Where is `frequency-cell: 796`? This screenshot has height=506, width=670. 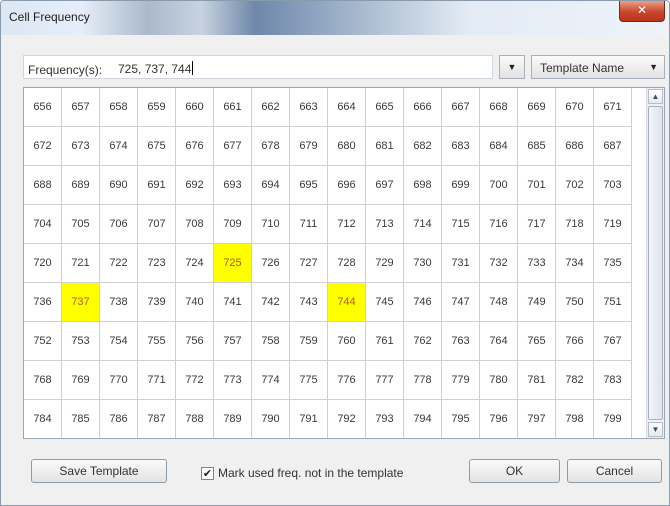
frequency-cell: 796 is located at coordinates (499, 419).